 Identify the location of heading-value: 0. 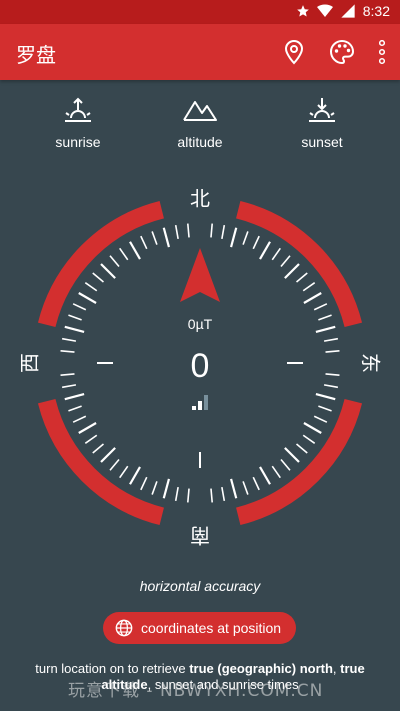
(200, 366).